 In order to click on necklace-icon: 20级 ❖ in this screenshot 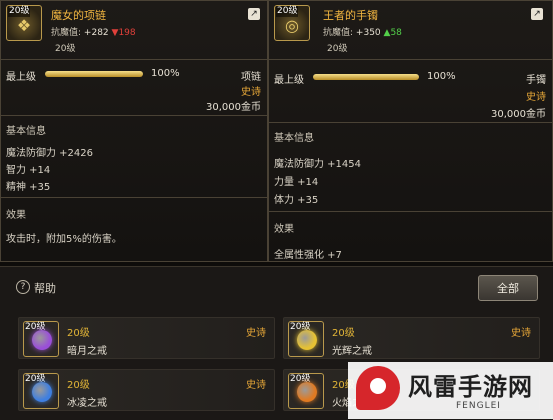, I will do `click(24, 23)`.